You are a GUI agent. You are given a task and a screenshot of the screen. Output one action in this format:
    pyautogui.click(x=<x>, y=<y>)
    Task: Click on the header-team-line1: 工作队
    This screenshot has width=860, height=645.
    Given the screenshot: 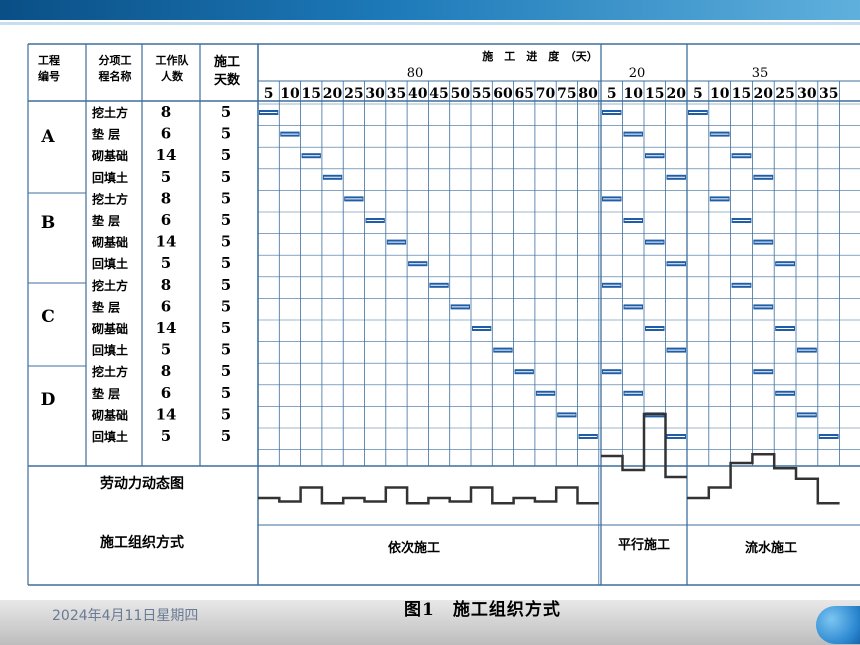 What is the action you would take?
    pyautogui.click(x=173, y=60)
    